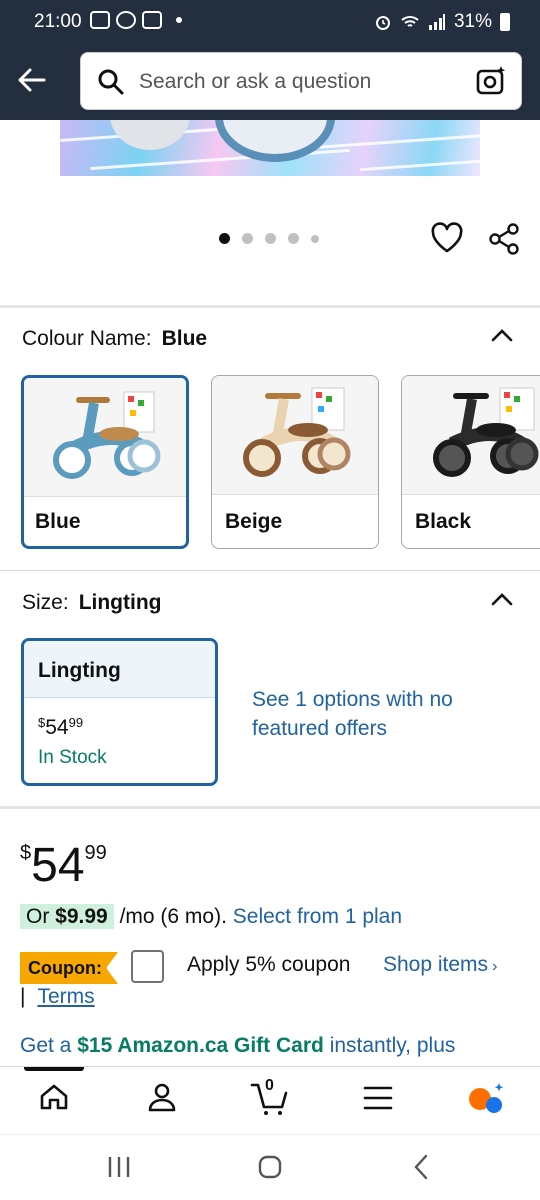  What do you see at coordinates (472, 21) in the screenshot?
I see `battery-percent: 31%` at bounding box center [472, 21].